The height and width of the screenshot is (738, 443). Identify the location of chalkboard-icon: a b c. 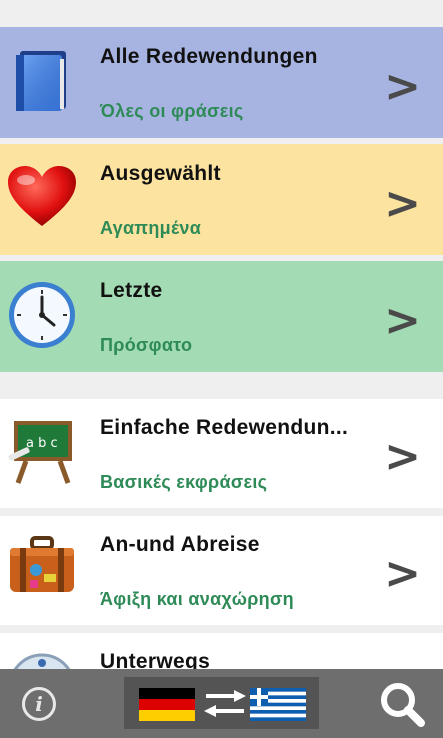
(40, 452).